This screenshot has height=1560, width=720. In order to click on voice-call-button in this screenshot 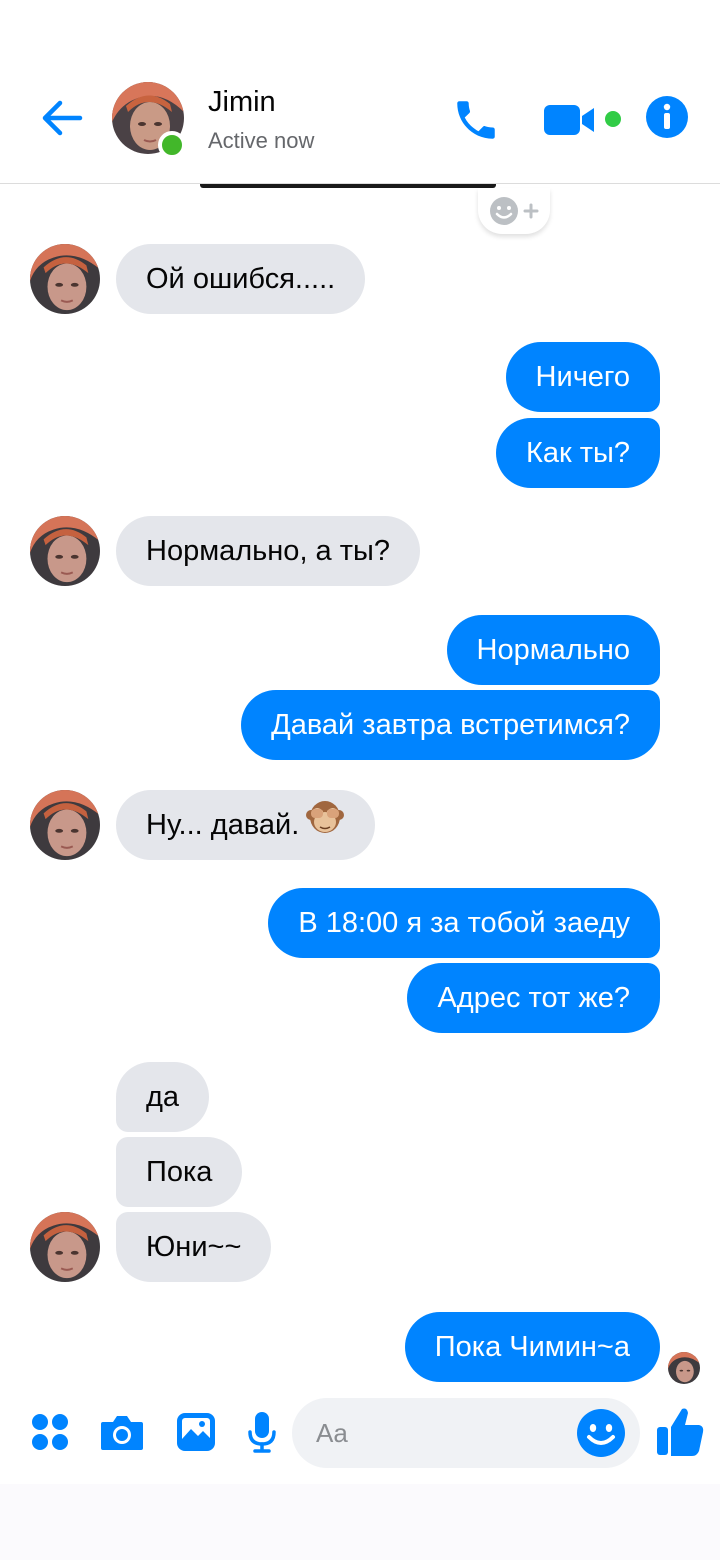, I will do `click(476, 120)`.